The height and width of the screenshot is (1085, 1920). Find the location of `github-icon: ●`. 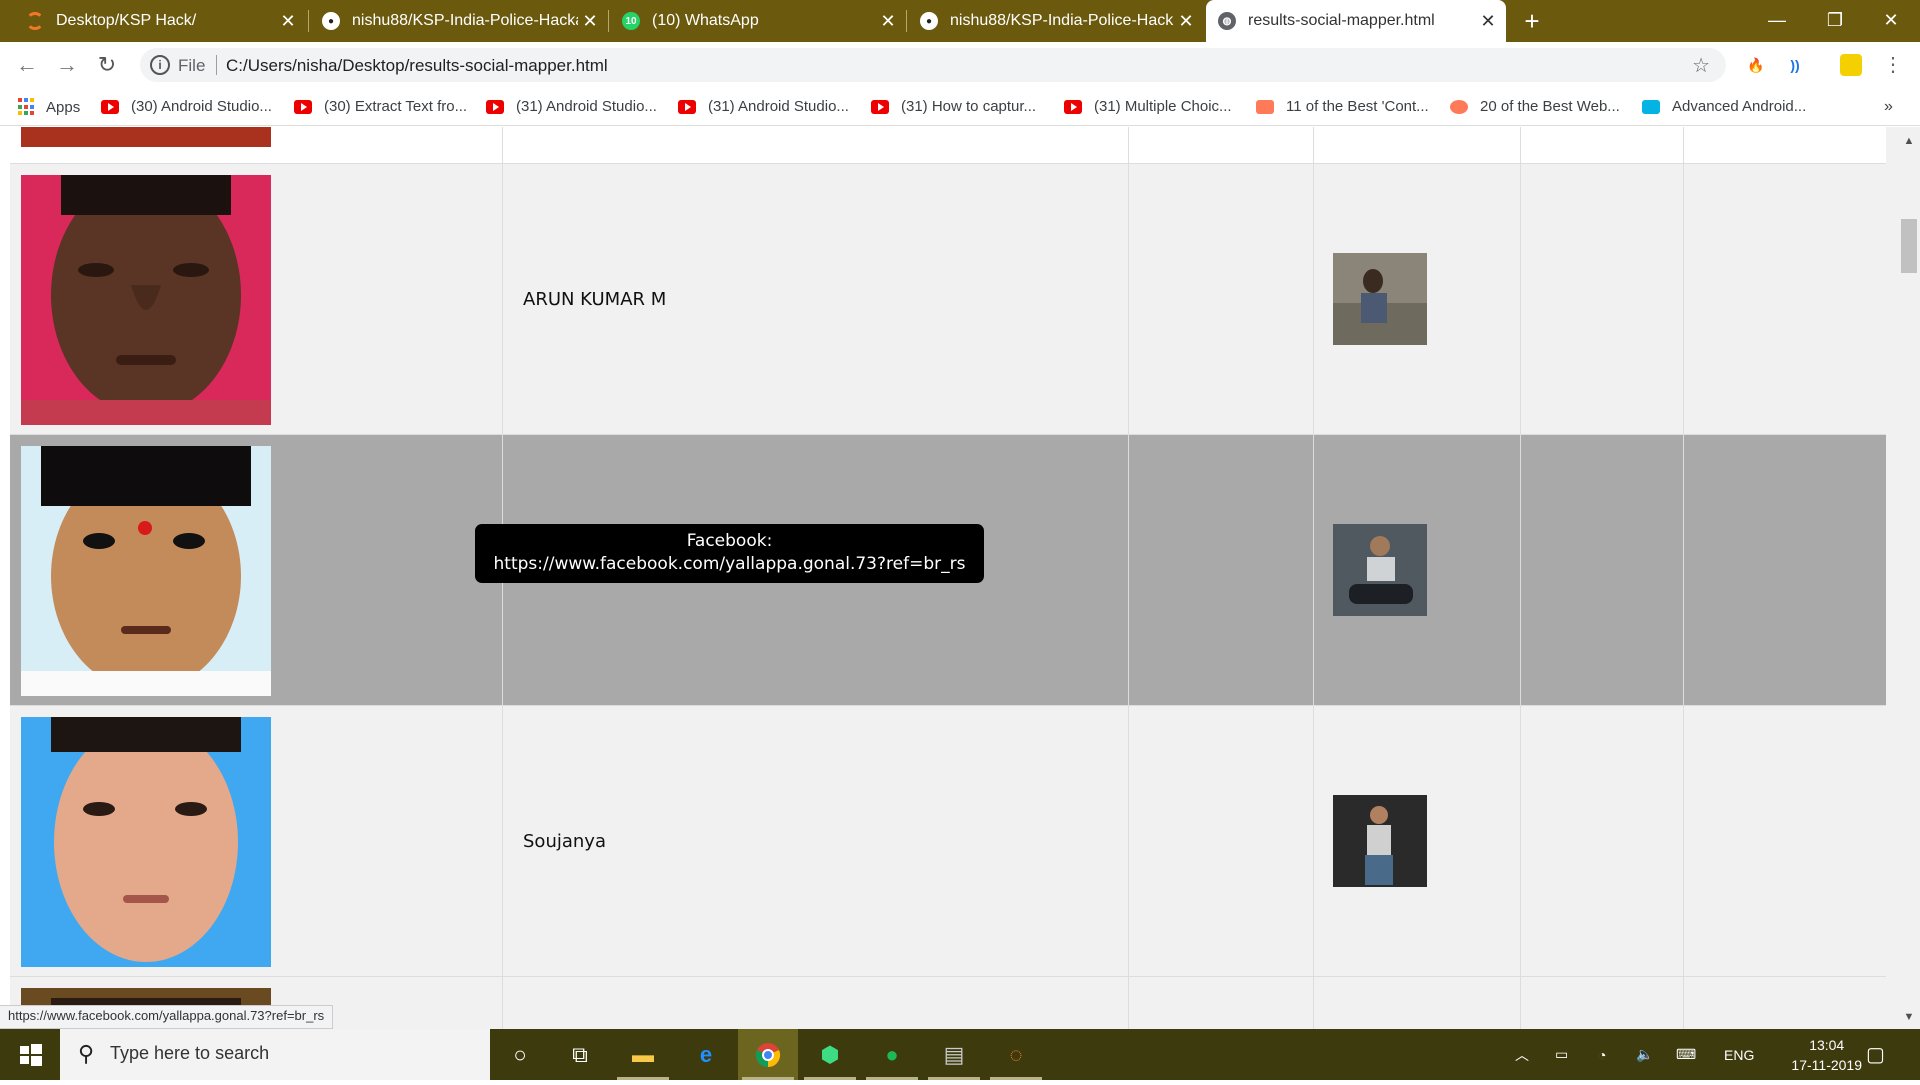

github-icon: ● is located at coordinates (929, 21).